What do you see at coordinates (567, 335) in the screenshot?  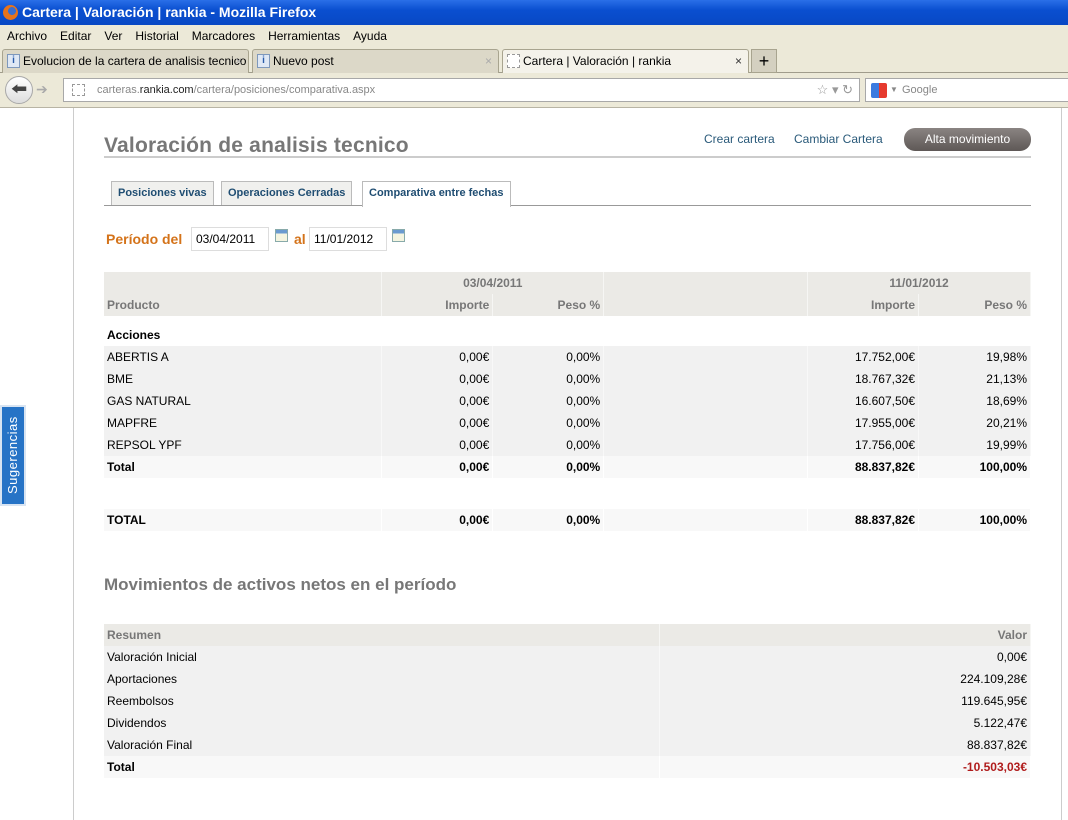 I see `group-label: Acciones` at bounding box center [567, 335].